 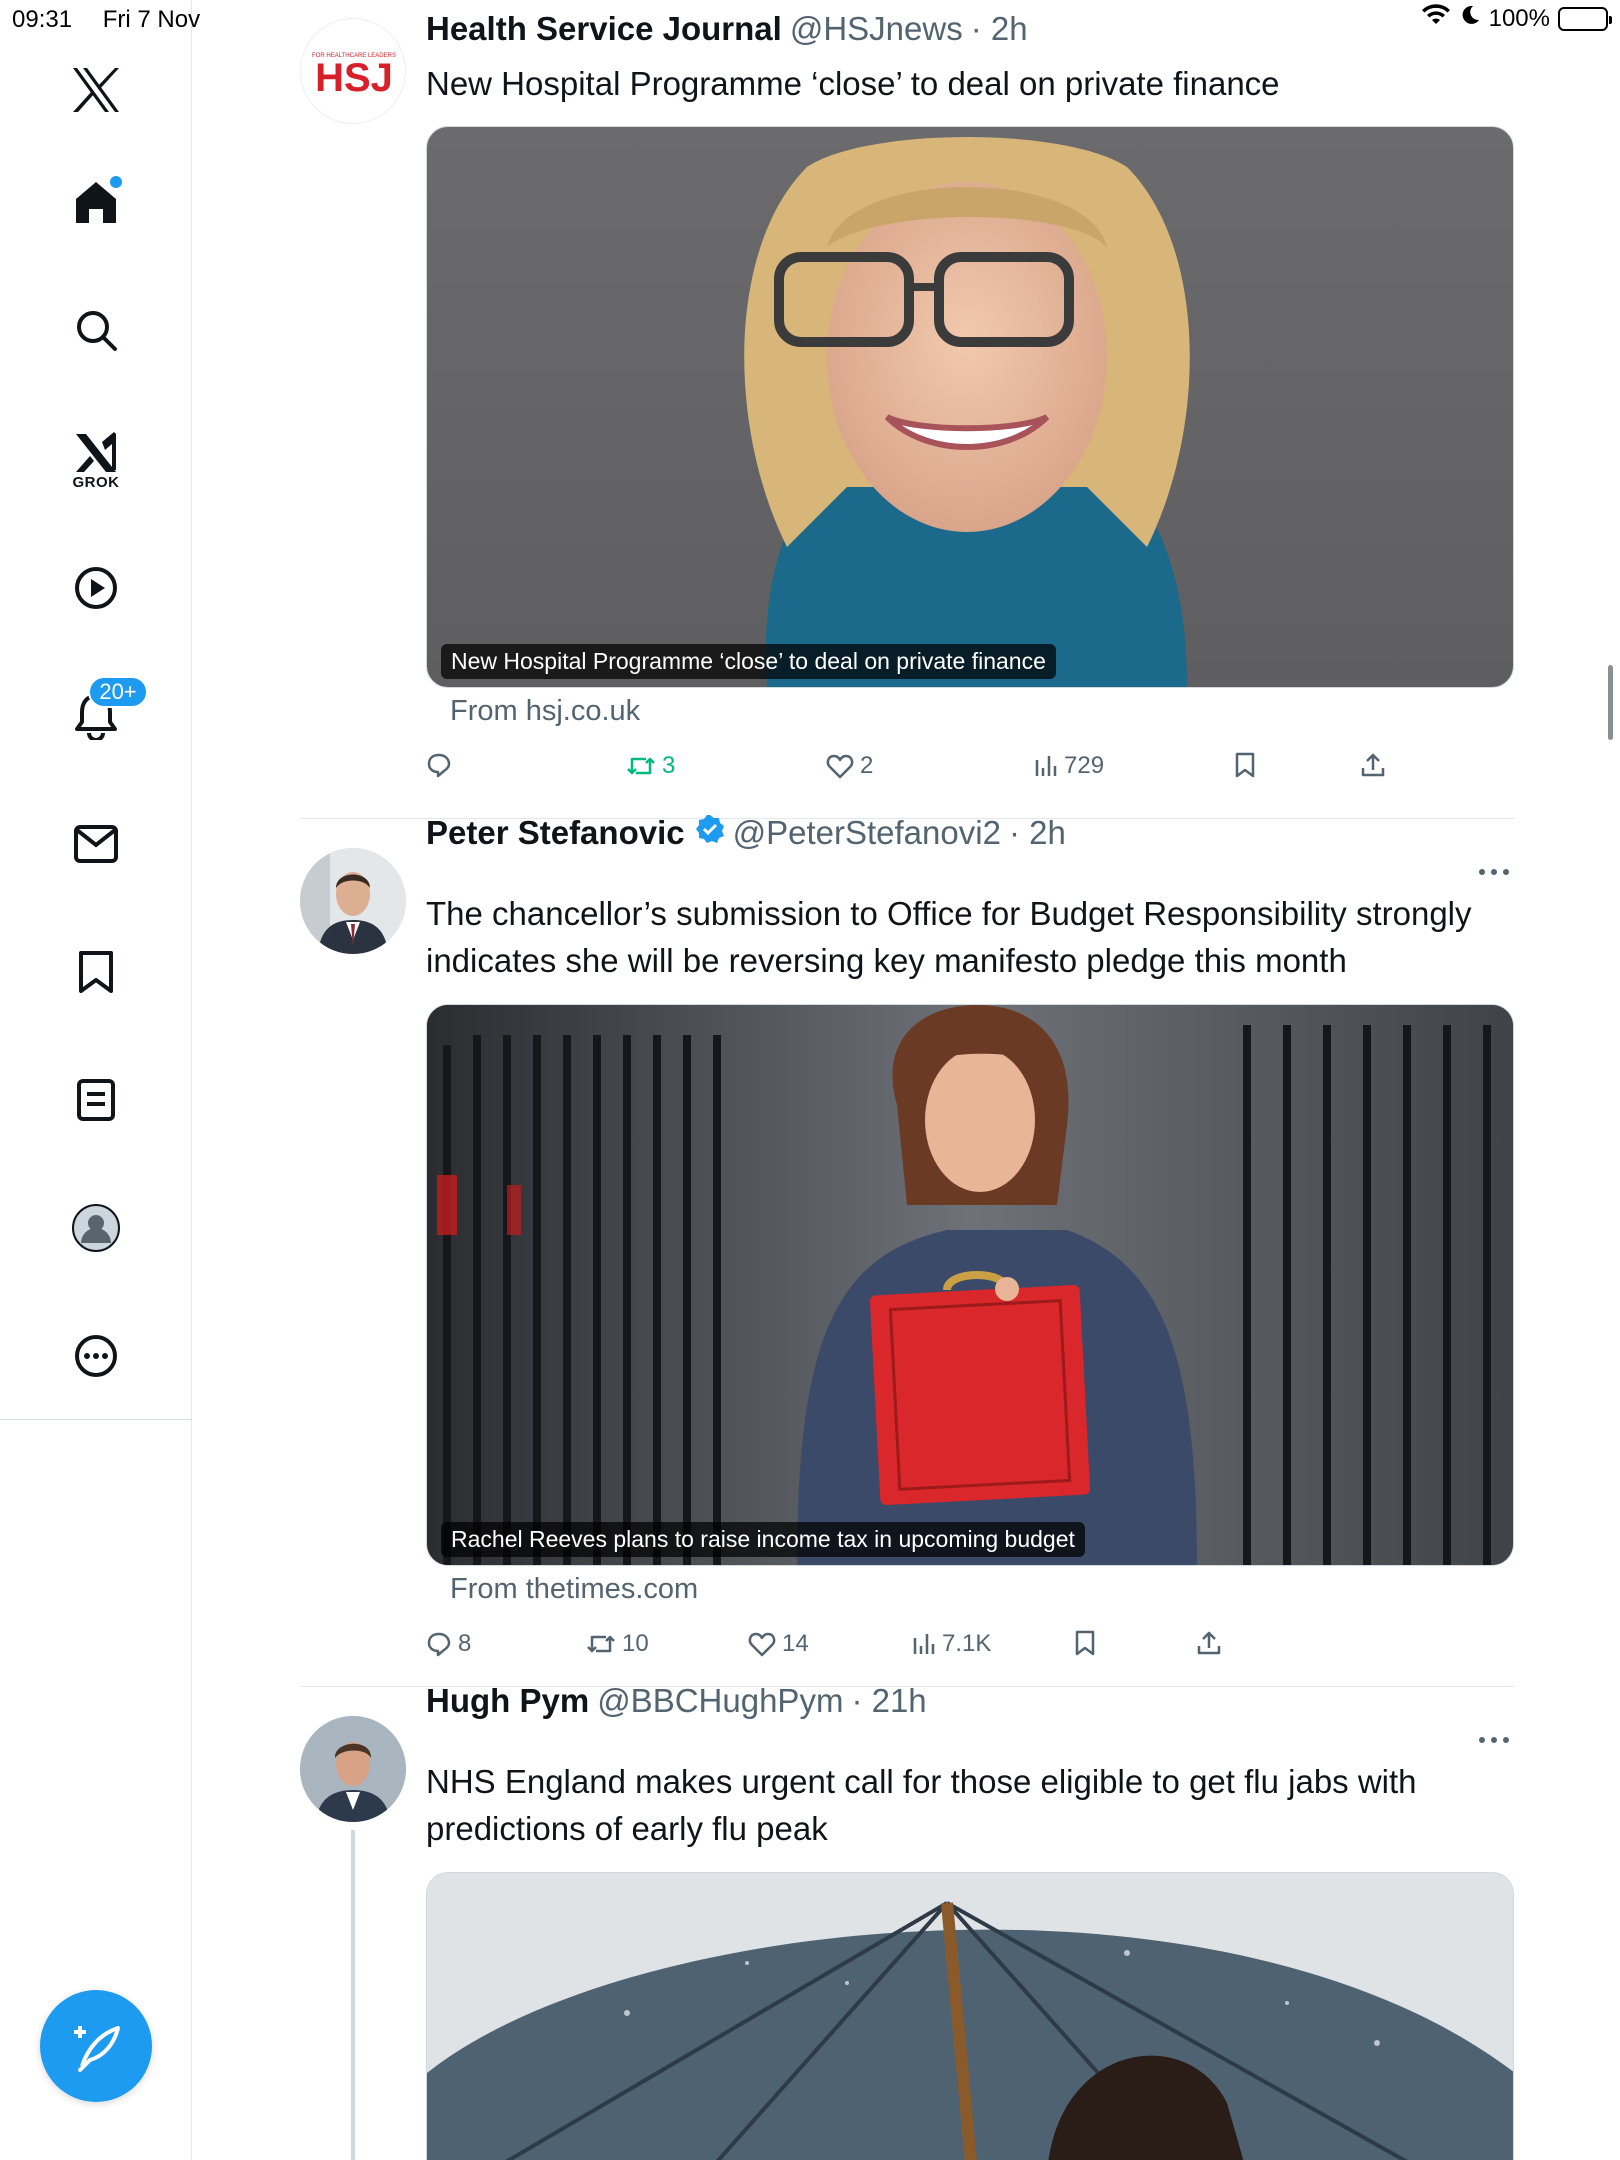 I want to click on status-bar: 09:31 Fri 7 Nov 100%, so click(x=810, y=20).